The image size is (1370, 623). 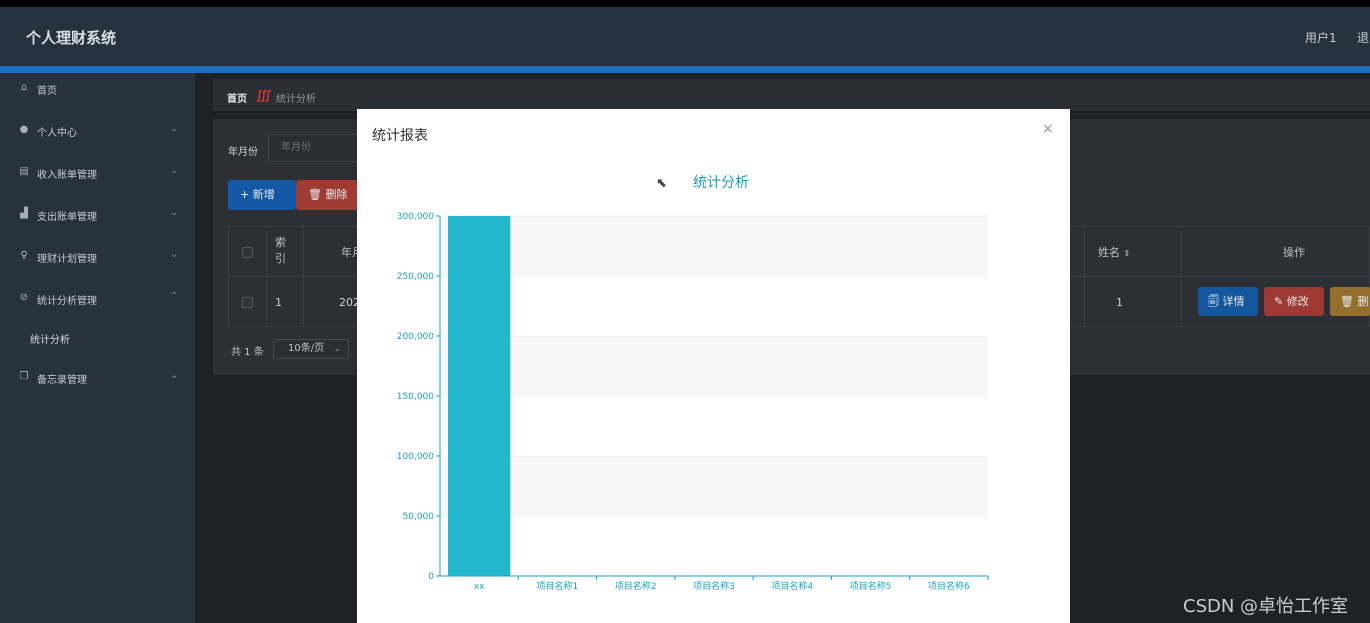 What do you see at coordinates (247, 302) in the screenshot?
I see `row-checkbox` at bounding box center [247, 302].